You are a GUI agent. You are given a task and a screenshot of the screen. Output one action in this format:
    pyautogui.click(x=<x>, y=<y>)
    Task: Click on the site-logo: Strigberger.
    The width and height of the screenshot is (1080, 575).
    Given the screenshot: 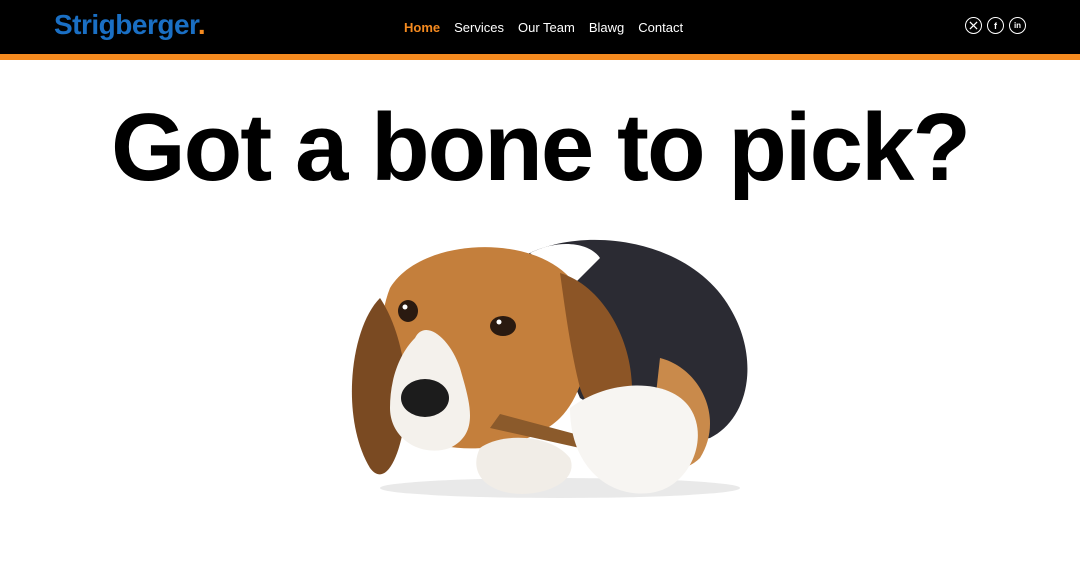 What is the action you would take?
    pyautogui.click(x=130, y=25)
    